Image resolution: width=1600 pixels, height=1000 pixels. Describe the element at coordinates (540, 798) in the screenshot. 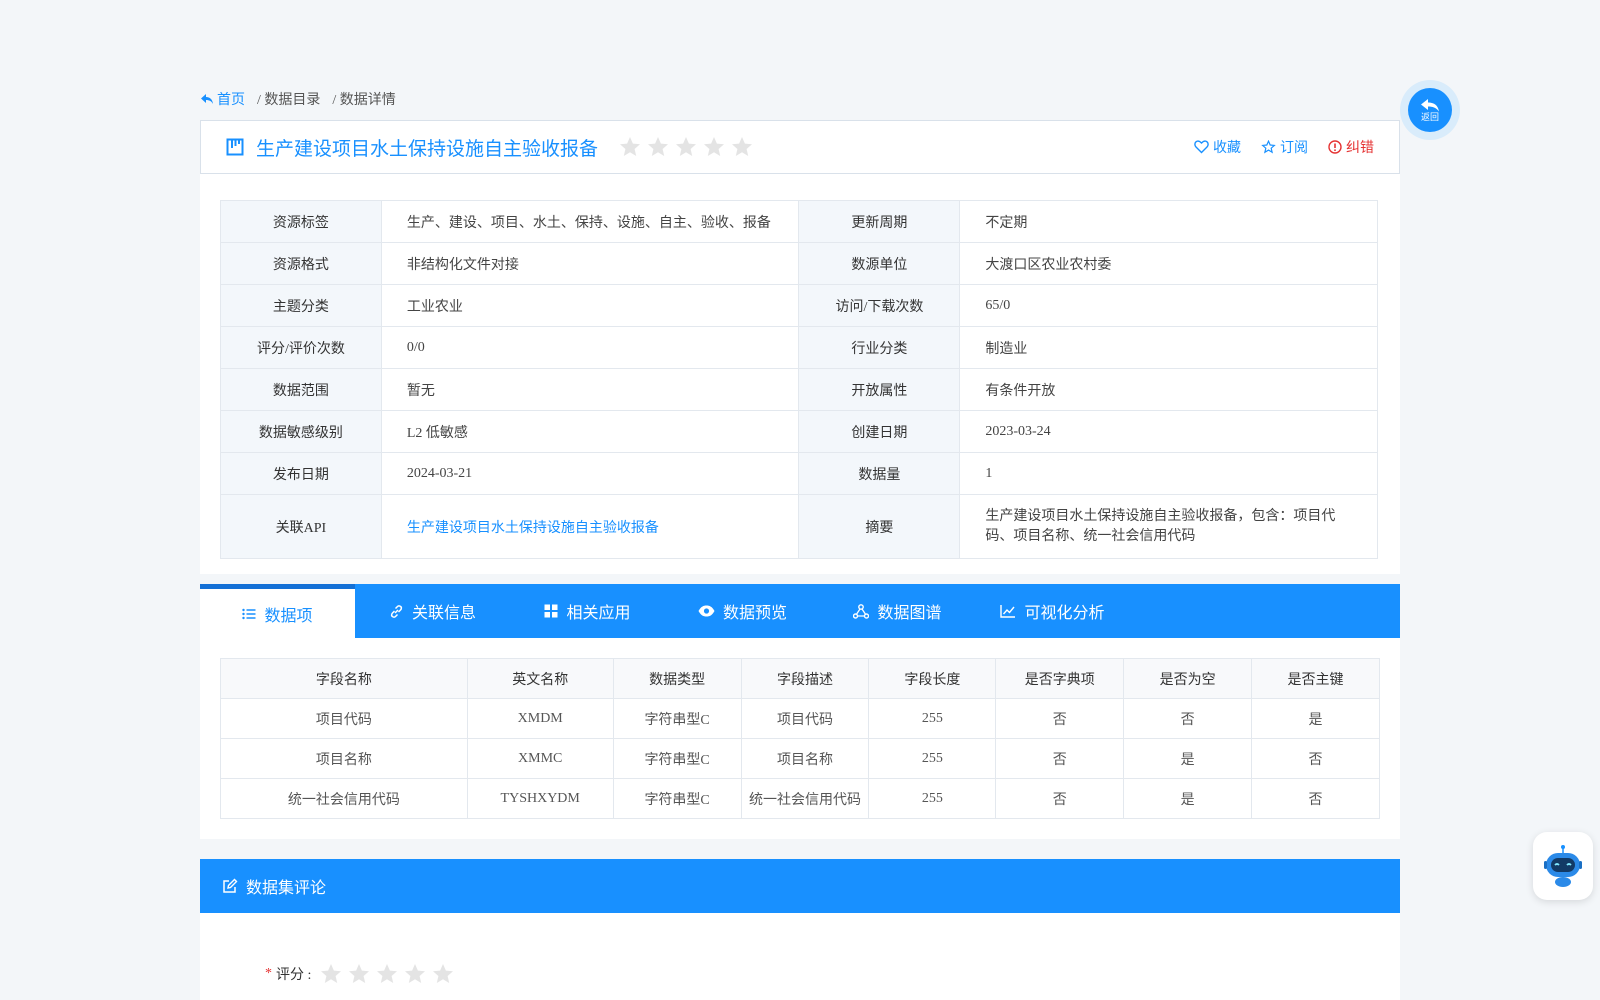

I see `table-cell: TYSHXYDM` at that location.